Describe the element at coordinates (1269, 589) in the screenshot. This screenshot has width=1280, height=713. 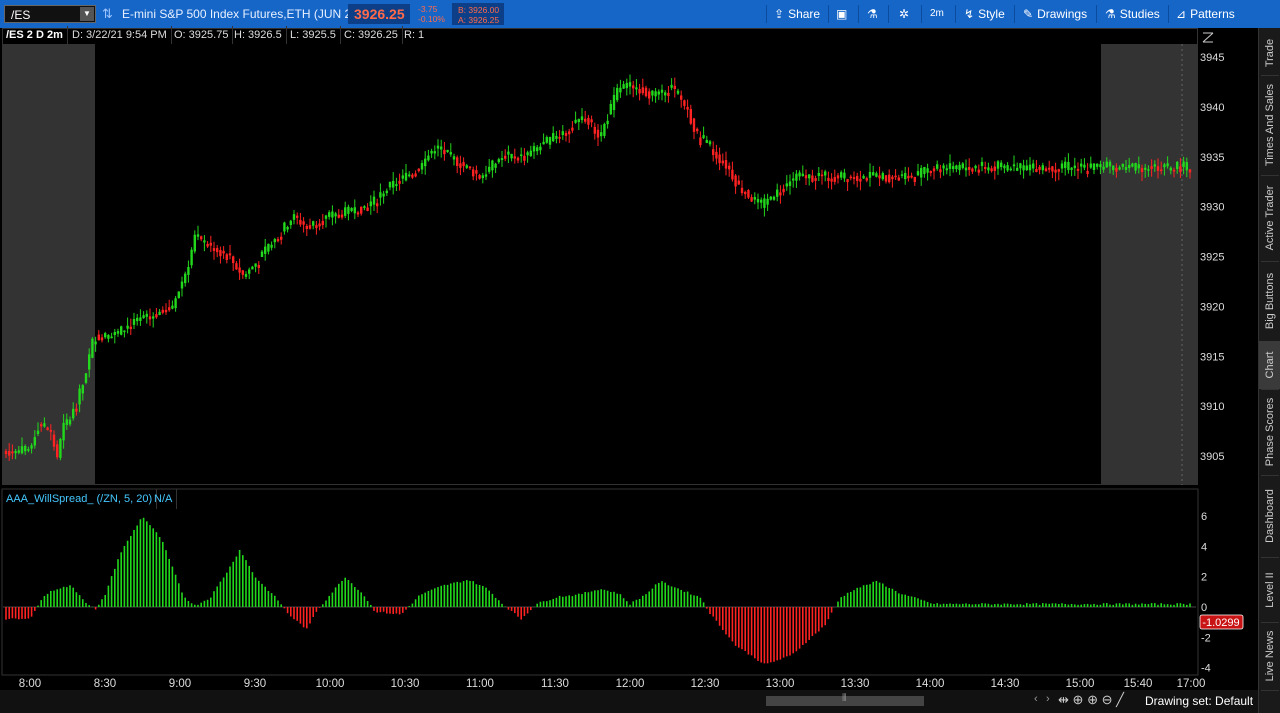
I see `side-tab-level-ii: Level II` at that location.